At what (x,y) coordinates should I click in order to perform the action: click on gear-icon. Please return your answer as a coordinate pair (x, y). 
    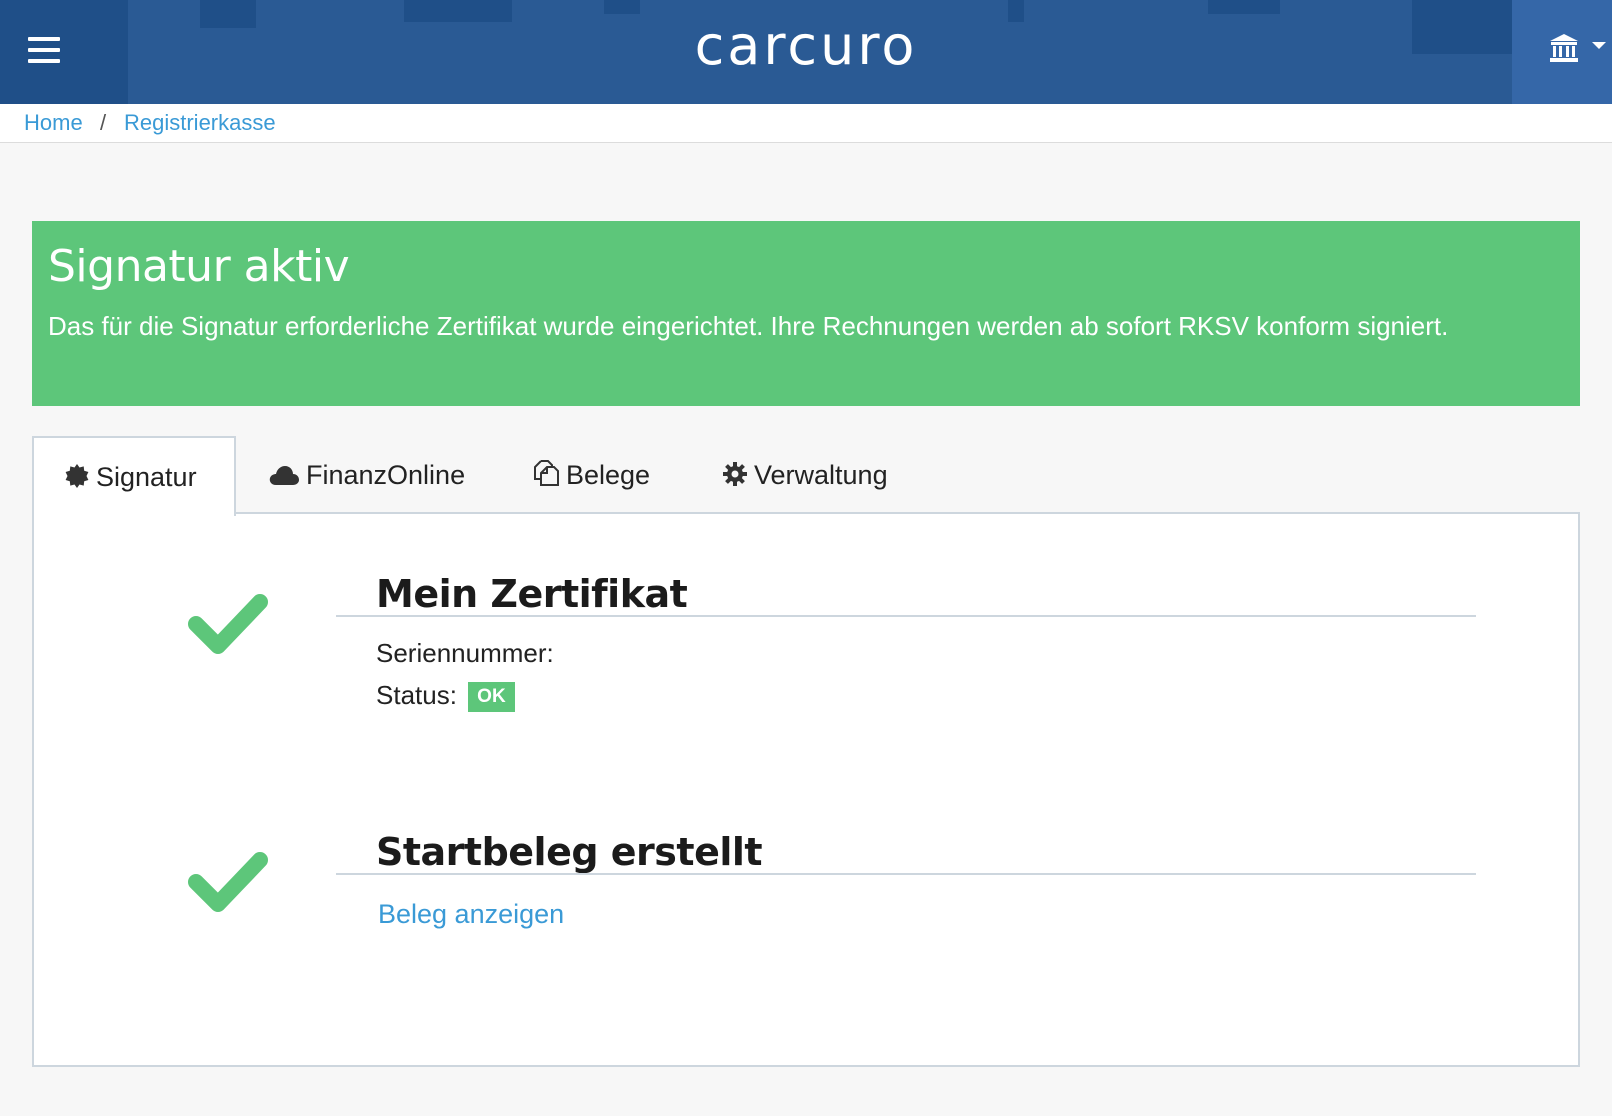
    Looking at the image, I should click on (735, 474).